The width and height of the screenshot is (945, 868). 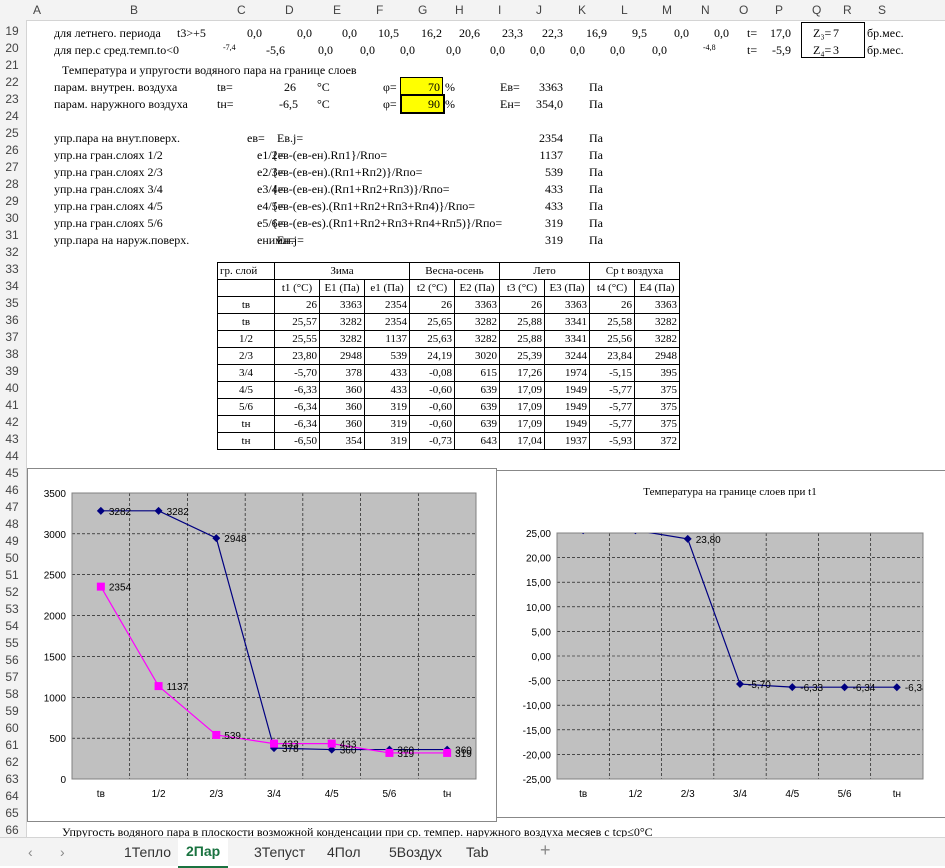 I want to click on column-header-R: R, so click(x=847, y=10).